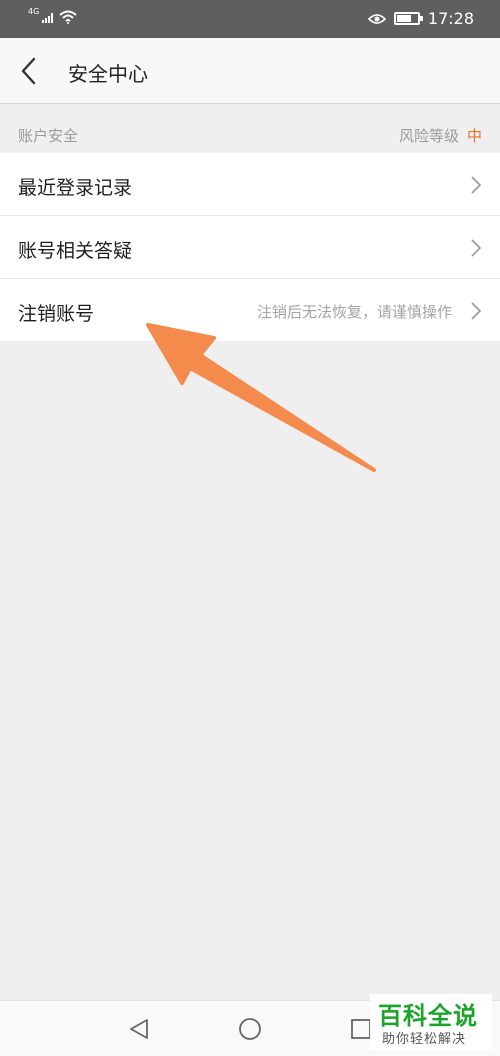 Image resolution: width=500 pixels, height=1056 pixels. What do you see at coordinates (34, 11) in the screenshot?
I see `network-type: 4G` at bounding box center [34, 11].